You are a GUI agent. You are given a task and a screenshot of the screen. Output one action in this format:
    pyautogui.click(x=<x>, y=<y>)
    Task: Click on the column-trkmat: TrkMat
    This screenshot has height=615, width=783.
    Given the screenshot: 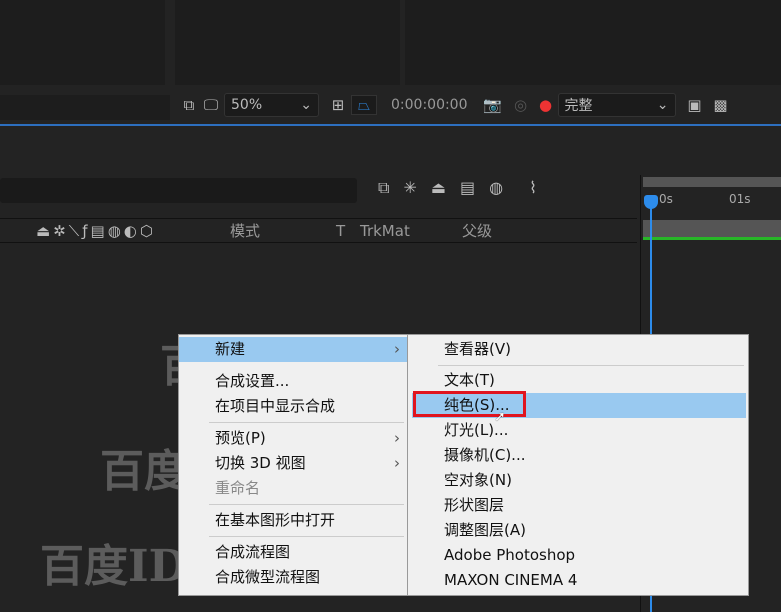 What is the action you would take?
    pyautogui.click(x=385, y=231)
    